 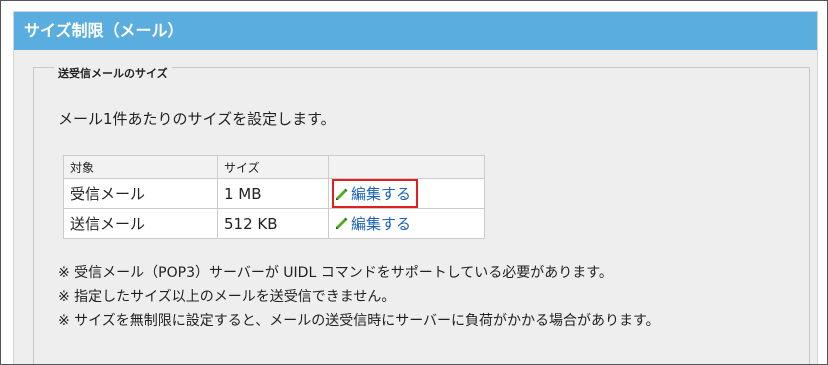 I want to click on edit-receive-size-link: 編集する, so click(x=375, y=193).